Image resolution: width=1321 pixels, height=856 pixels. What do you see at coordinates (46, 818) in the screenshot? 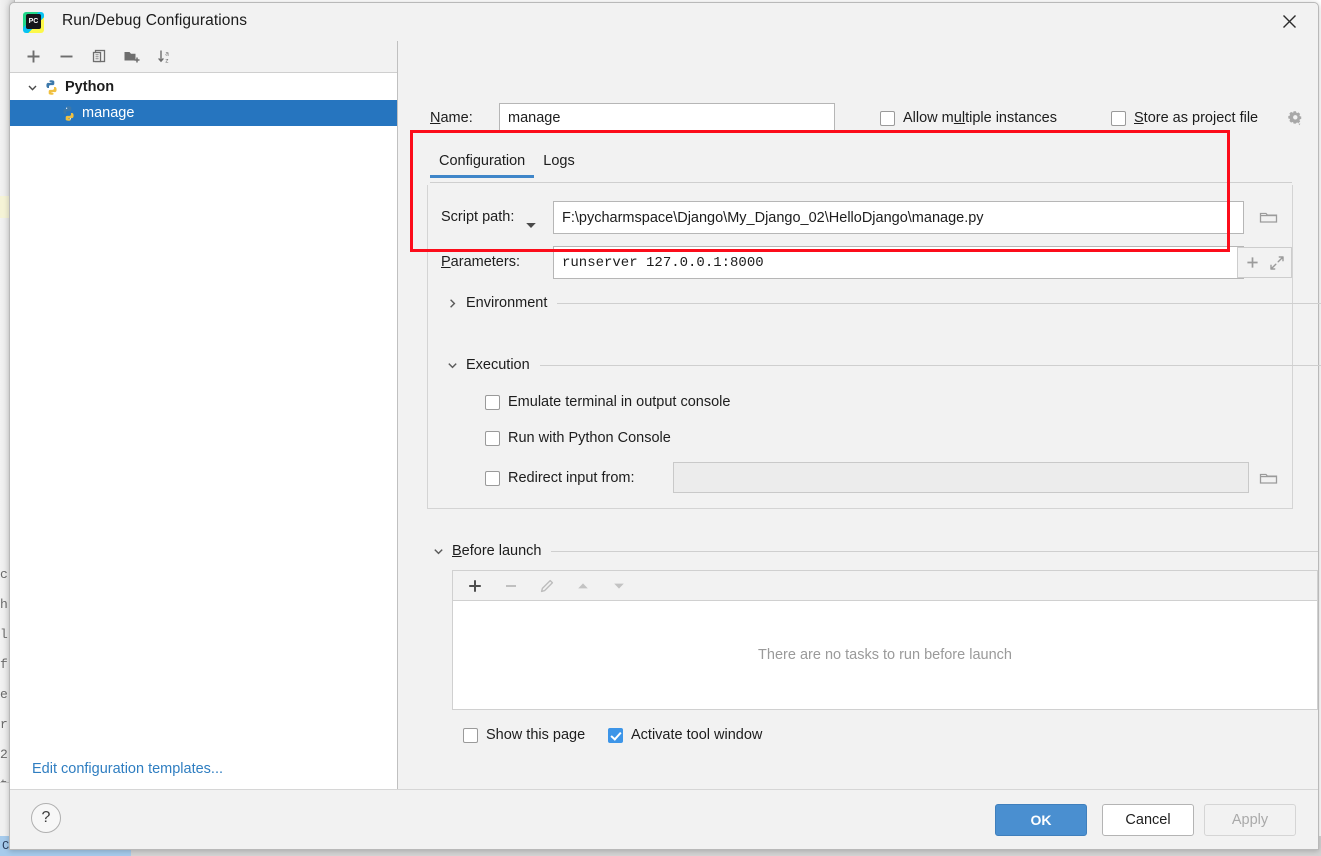
I see `help-icon: ?` at bounding box center [46, 818].